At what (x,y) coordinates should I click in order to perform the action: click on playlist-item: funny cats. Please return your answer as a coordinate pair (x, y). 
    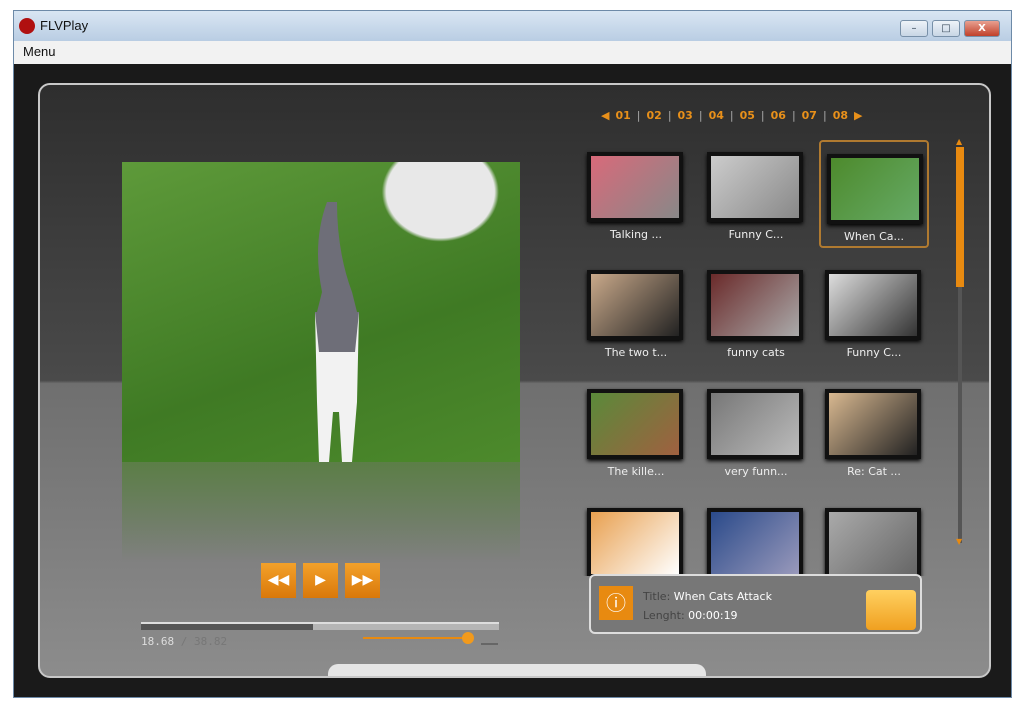
    Looking at the image, I should click on (756, 312).